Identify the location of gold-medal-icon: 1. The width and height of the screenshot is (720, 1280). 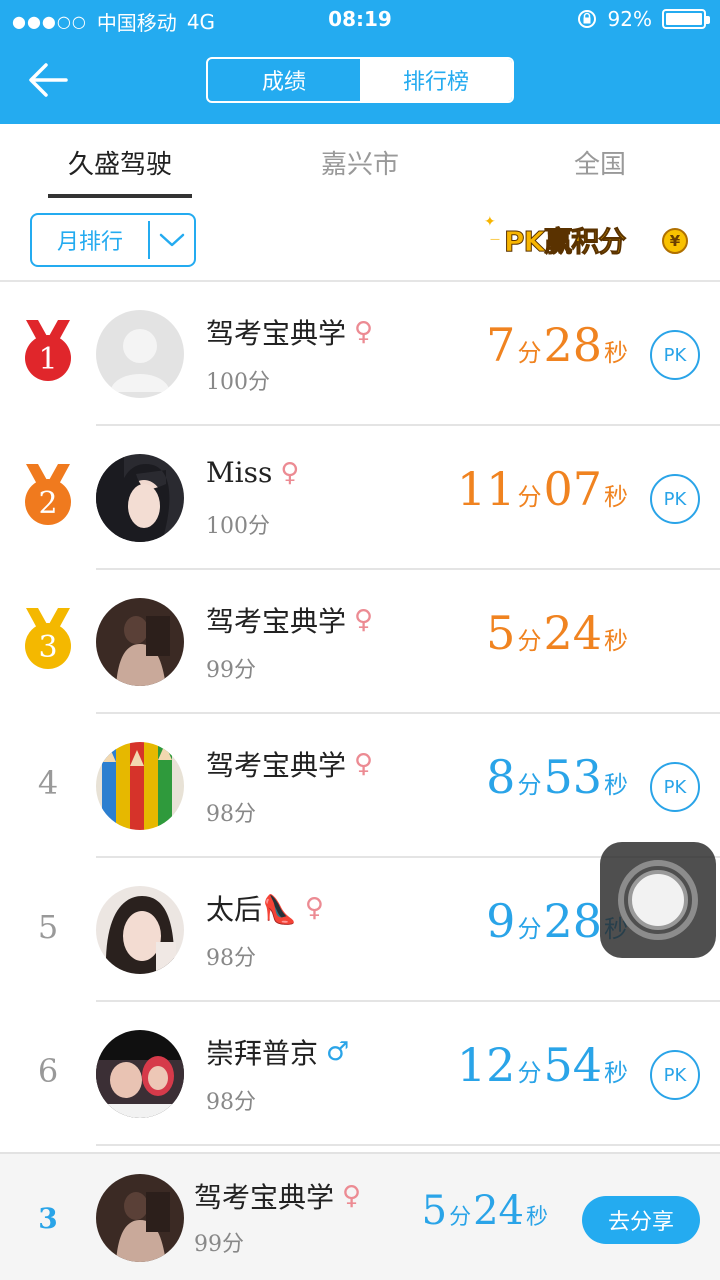
(48, 350).